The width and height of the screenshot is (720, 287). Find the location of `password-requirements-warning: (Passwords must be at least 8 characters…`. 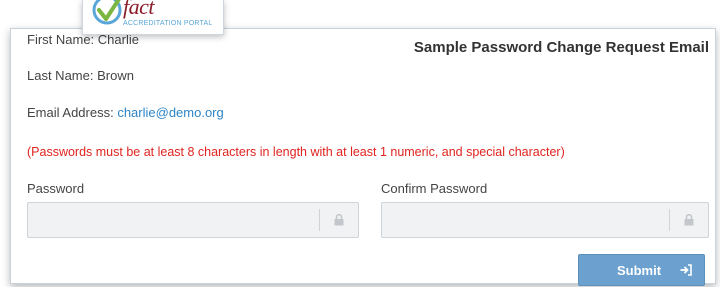

password-requirements-warning: (Passwords must be at least 8 characters… is located at coordinates (296, 152).